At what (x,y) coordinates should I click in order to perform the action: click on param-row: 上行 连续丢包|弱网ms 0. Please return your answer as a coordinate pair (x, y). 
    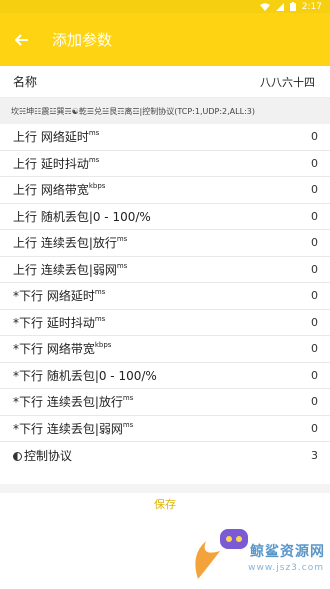
    Looking at the image, I should click on (165, 270).